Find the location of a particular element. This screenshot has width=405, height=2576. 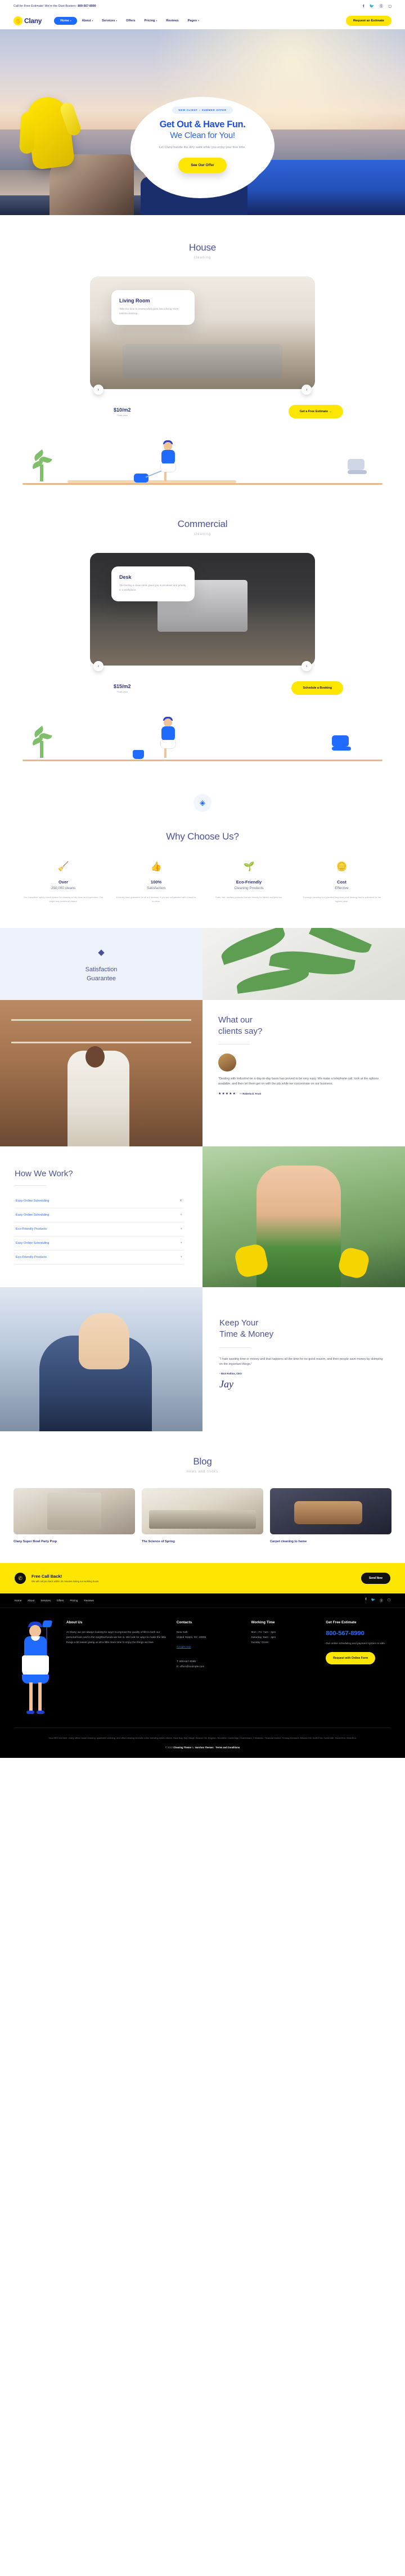

nav-item-services: Services ▾ is located at coordinates (109, 21).